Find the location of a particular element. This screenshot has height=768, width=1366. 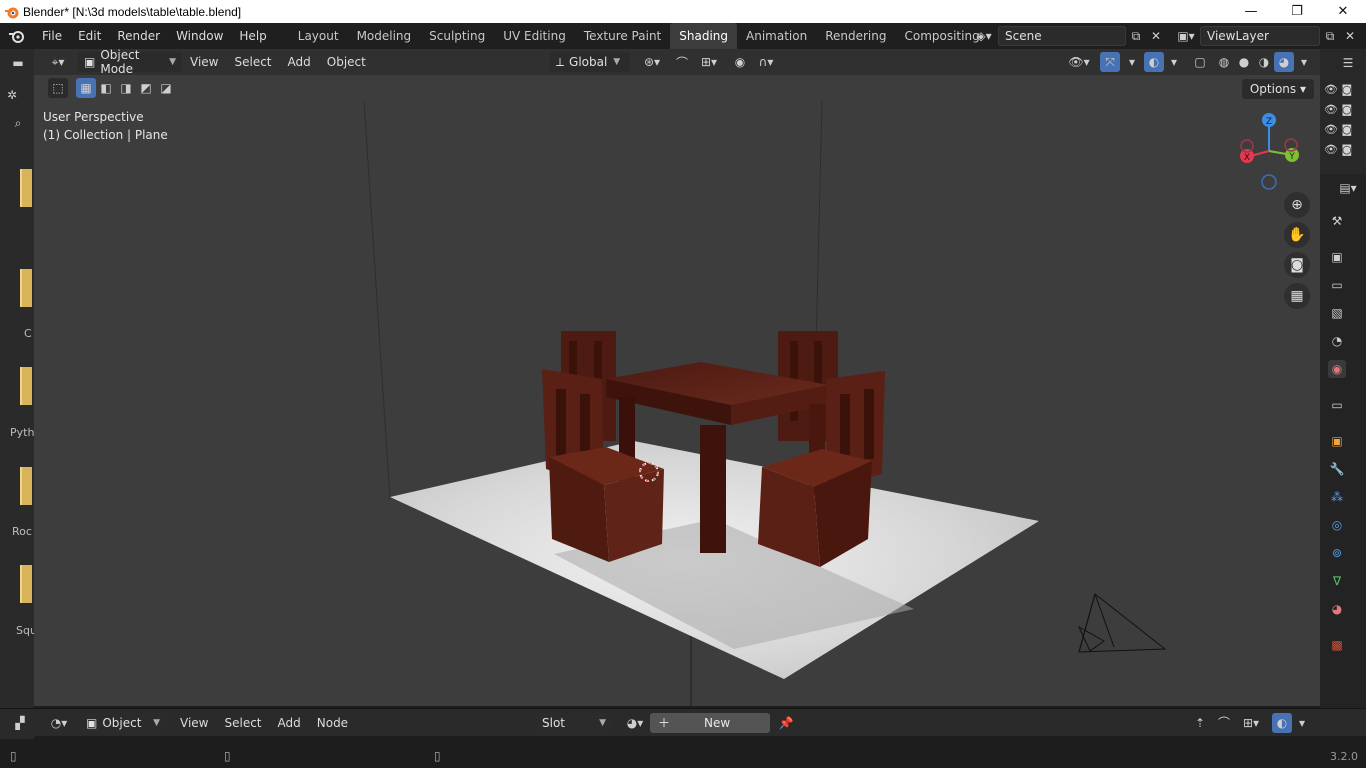

solid-shading-icon: ● is located at coordinates (1244, 62).